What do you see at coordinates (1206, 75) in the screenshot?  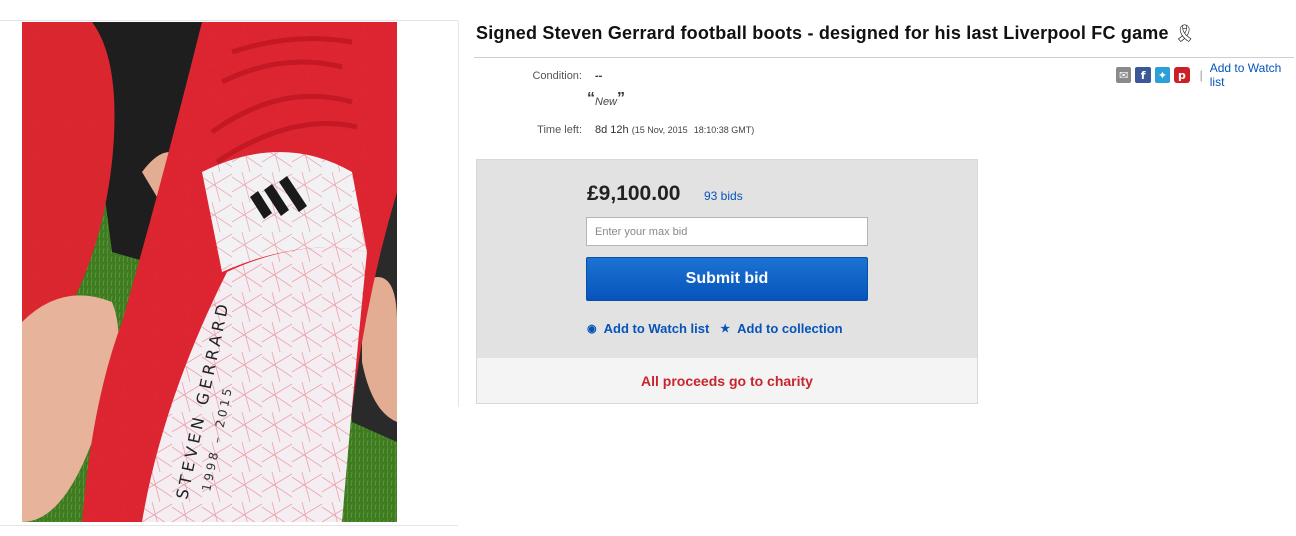 I see `share-bar: ✉ f ✦ p | Add to Watch list` at bounding box center [1206, 75].